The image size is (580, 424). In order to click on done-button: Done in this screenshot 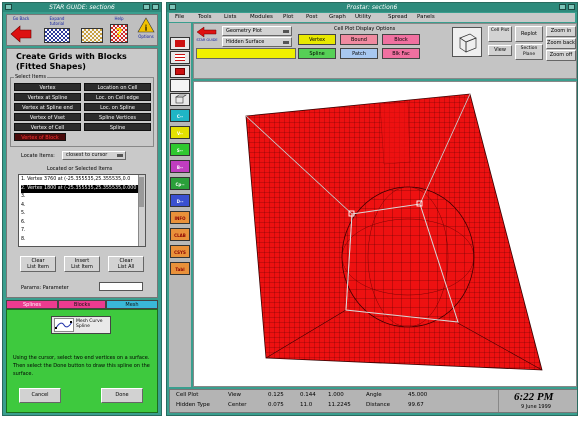, I will do `click(122, 395)`.